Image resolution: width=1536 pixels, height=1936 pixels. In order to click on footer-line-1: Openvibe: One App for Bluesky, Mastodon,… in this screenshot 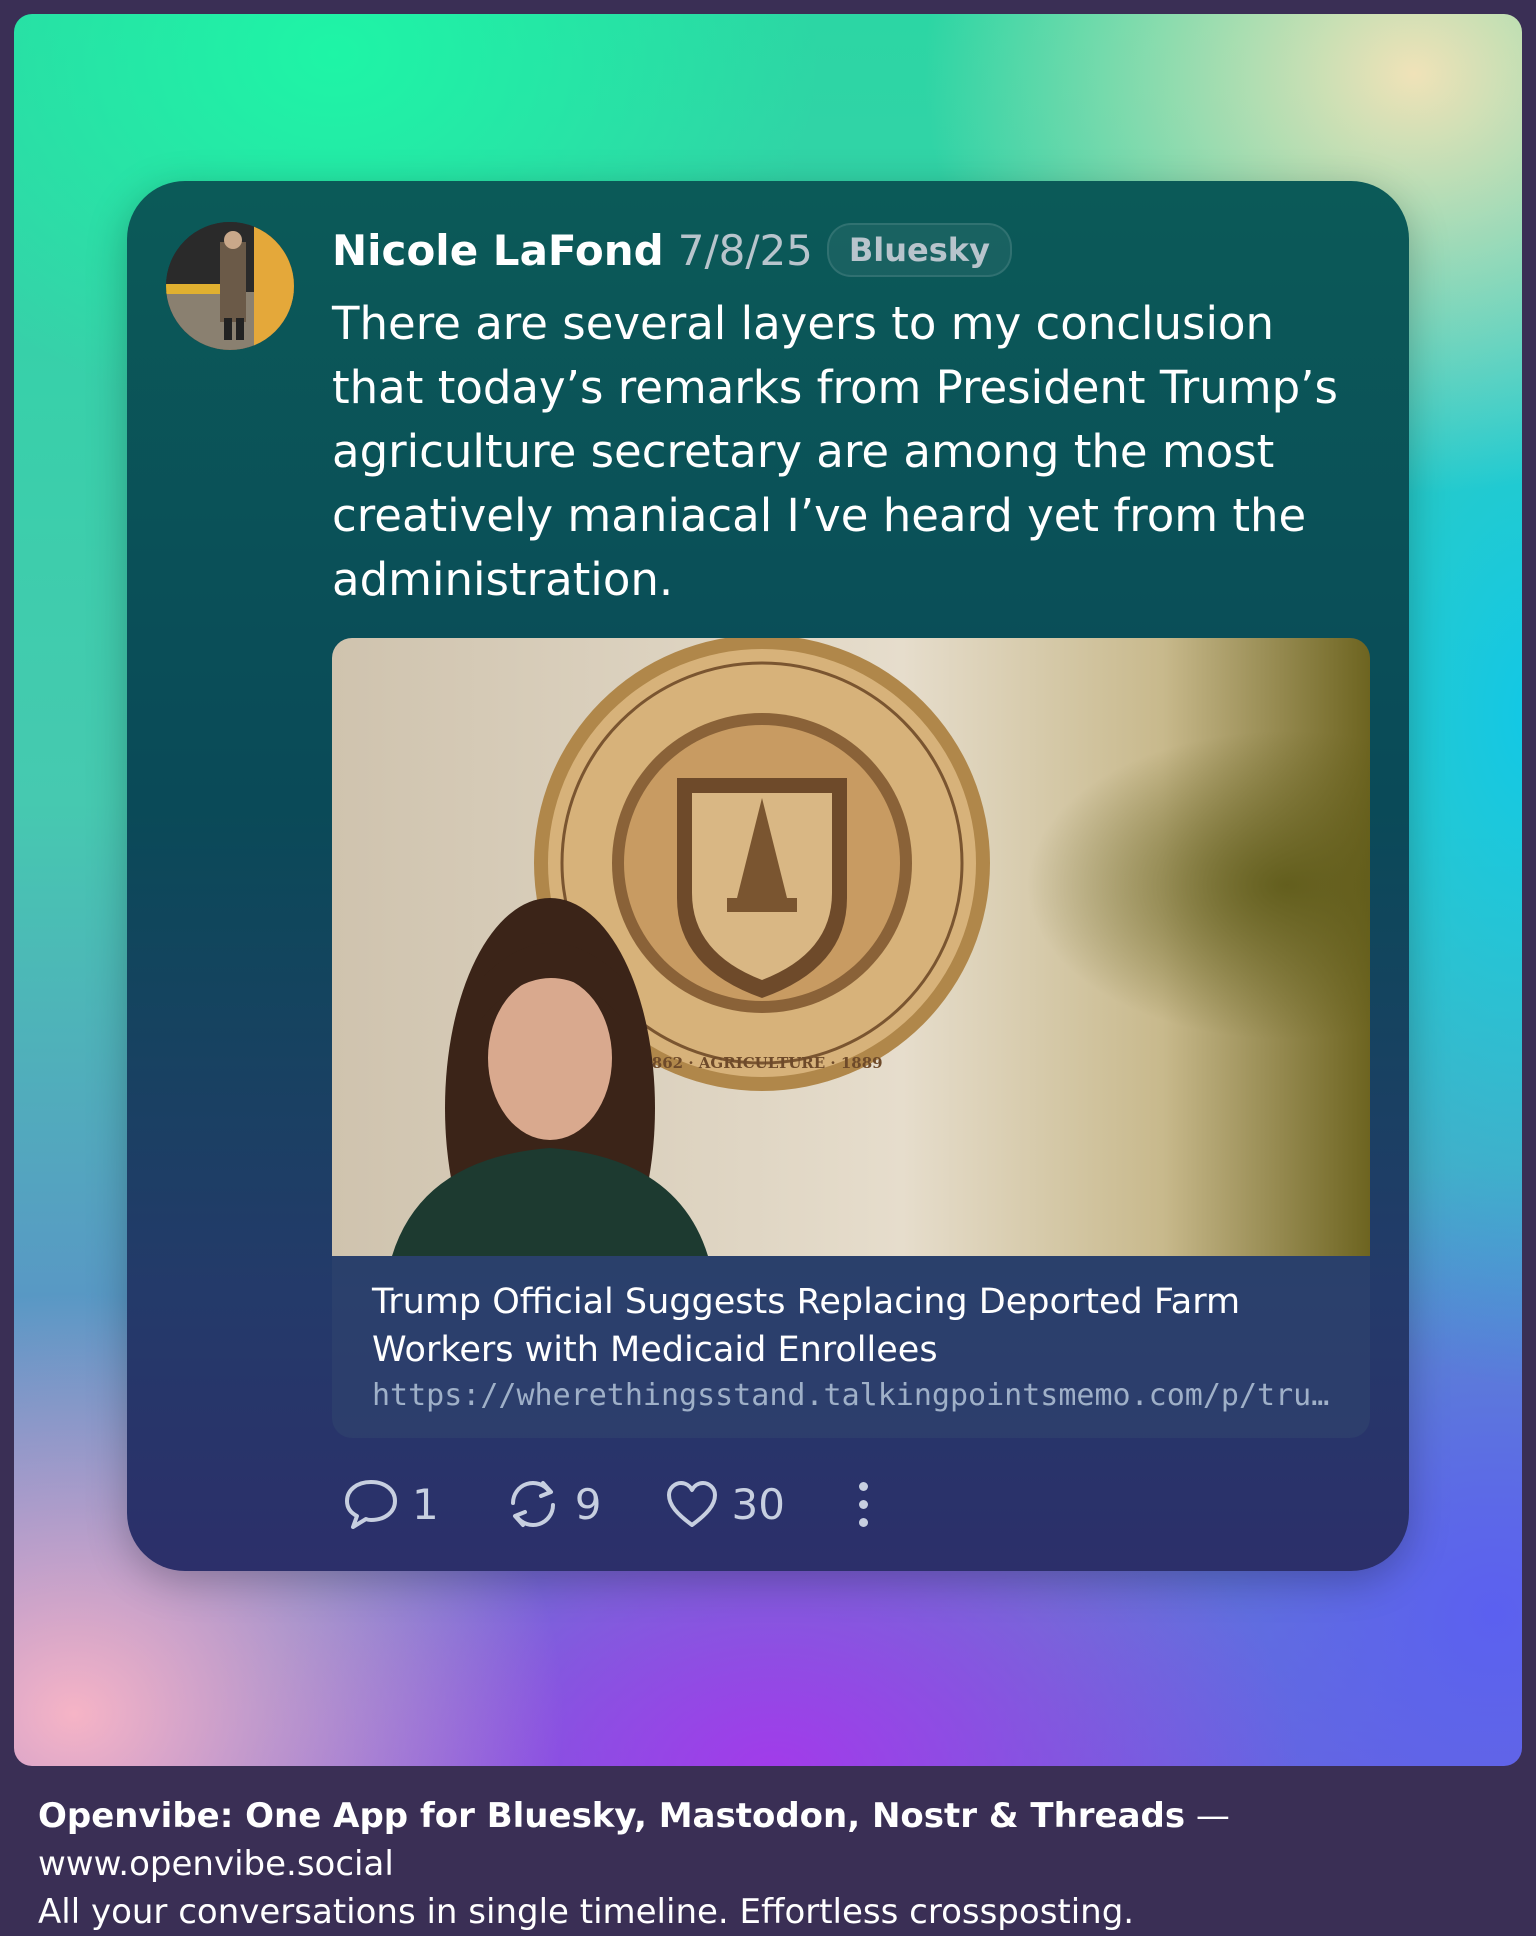, I will do `click(773, 1840)`.